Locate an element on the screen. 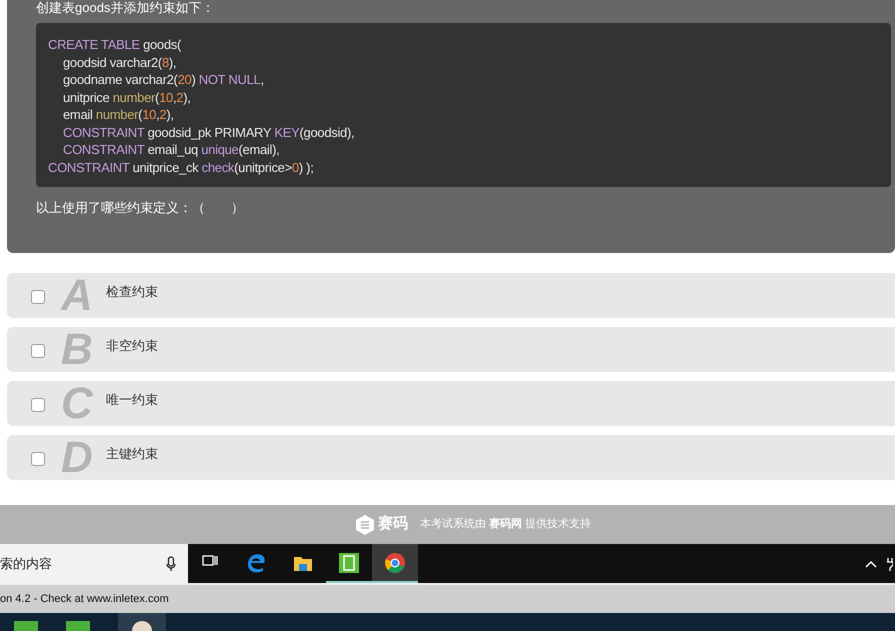 This screenshot has height=631, width=895. logo-icon is located at coordinates (365, 525).